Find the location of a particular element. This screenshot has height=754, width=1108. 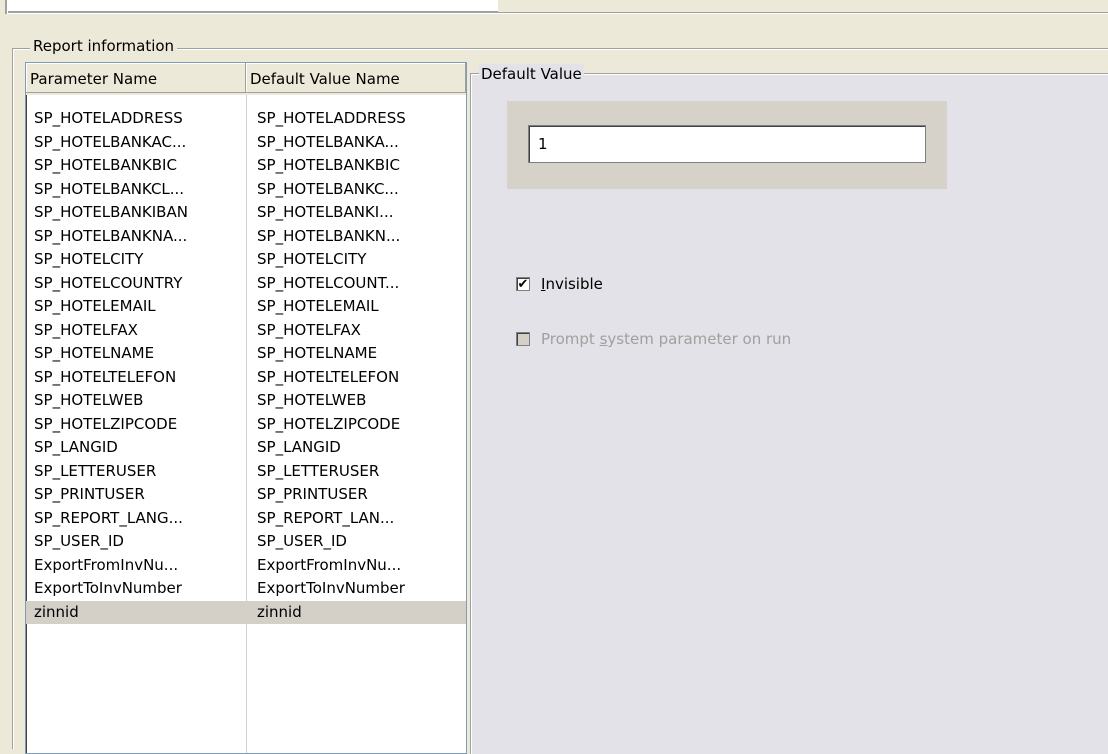

list-item: SP_USER_ID SP_USER_ID is located at coordinates (246, 542).